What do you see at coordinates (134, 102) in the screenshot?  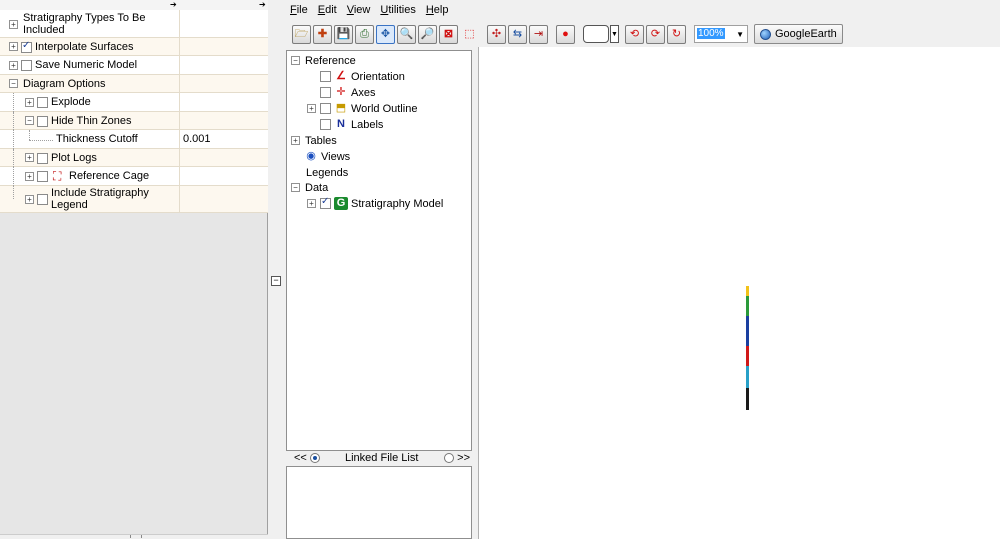 I see `property-row-explode: + Explode` at bounding box center [134, 102].